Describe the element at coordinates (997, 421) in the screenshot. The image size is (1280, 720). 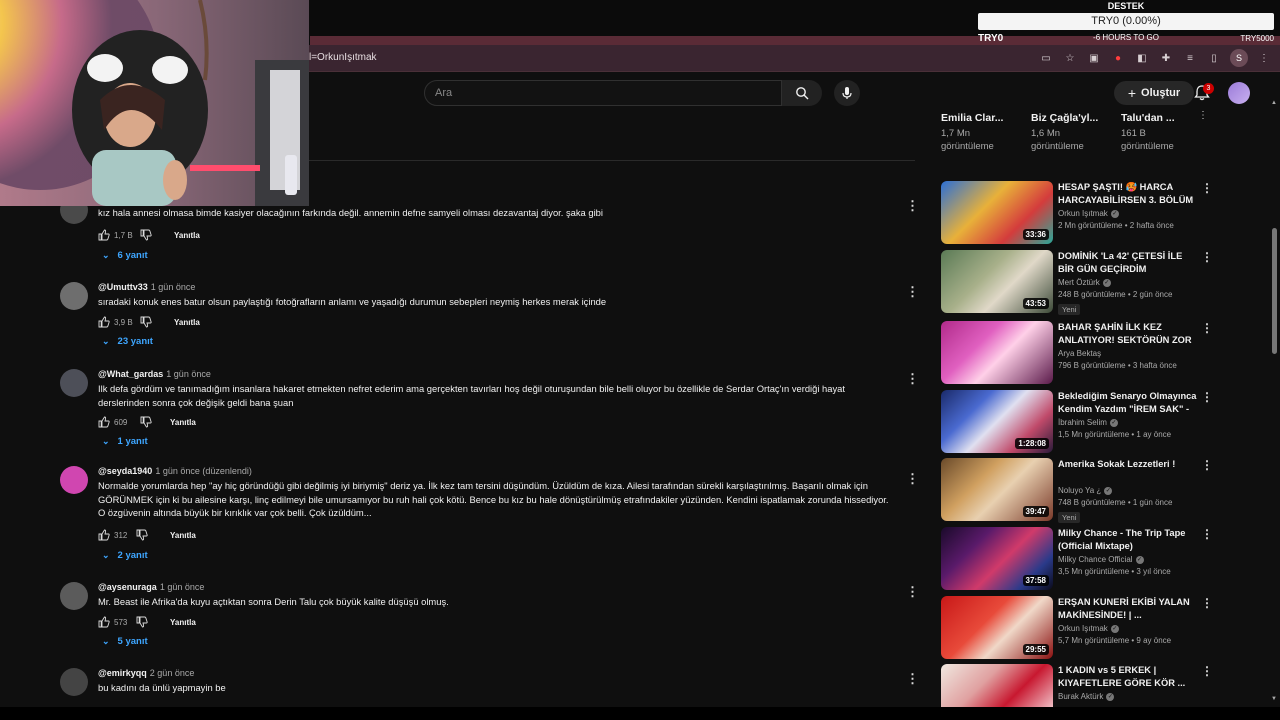
I see `video-thumbnail: 1:28:08` at that location.